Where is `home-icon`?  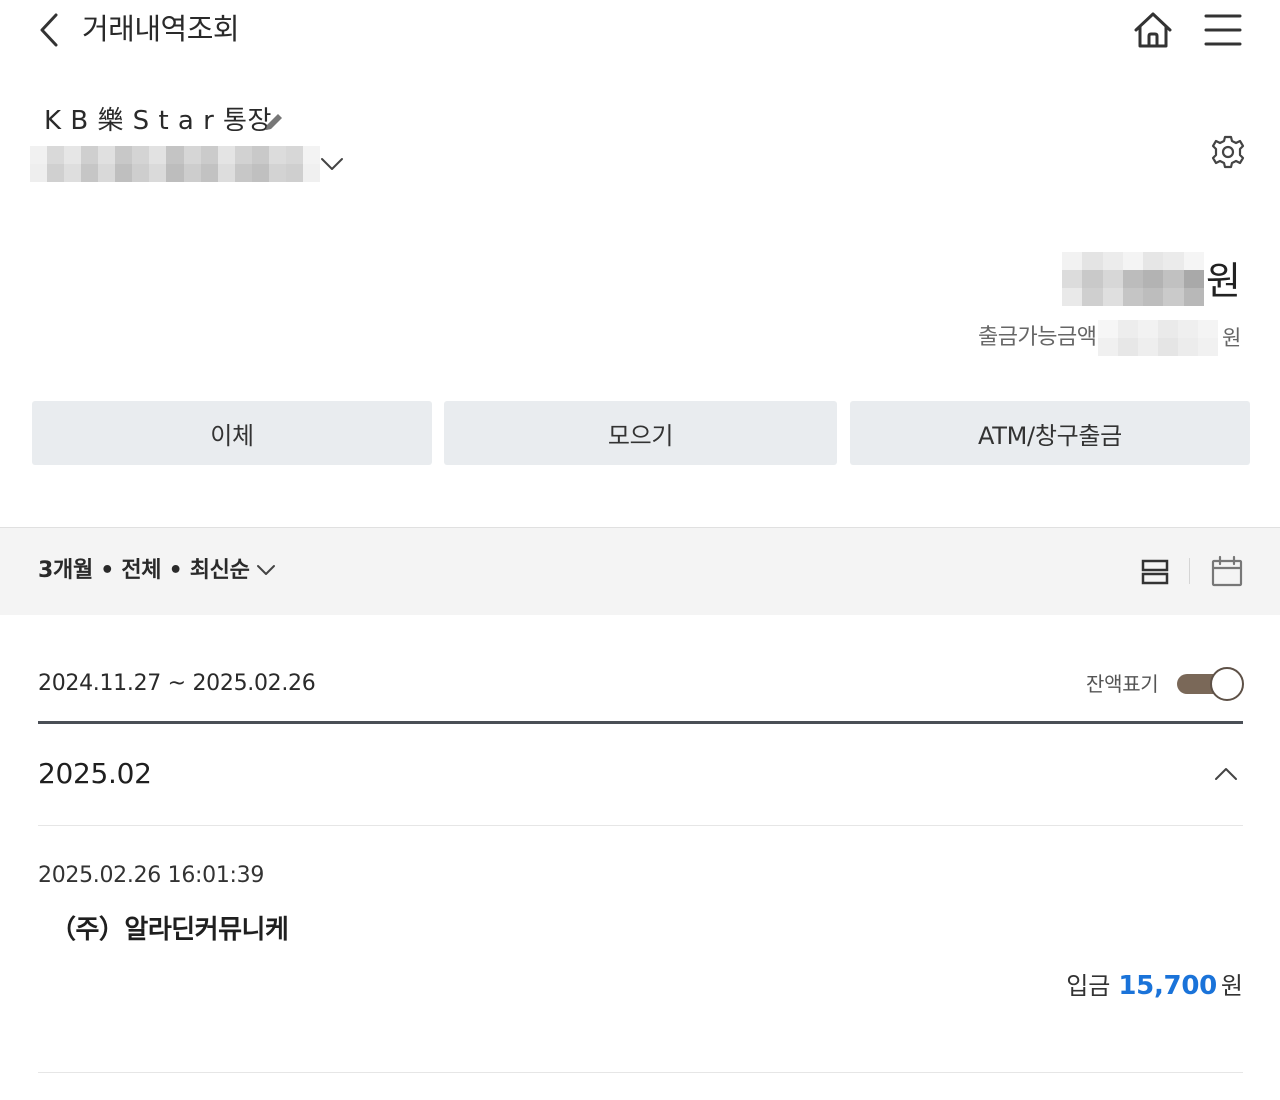 home-icon is located at coordinates (1153, 30).